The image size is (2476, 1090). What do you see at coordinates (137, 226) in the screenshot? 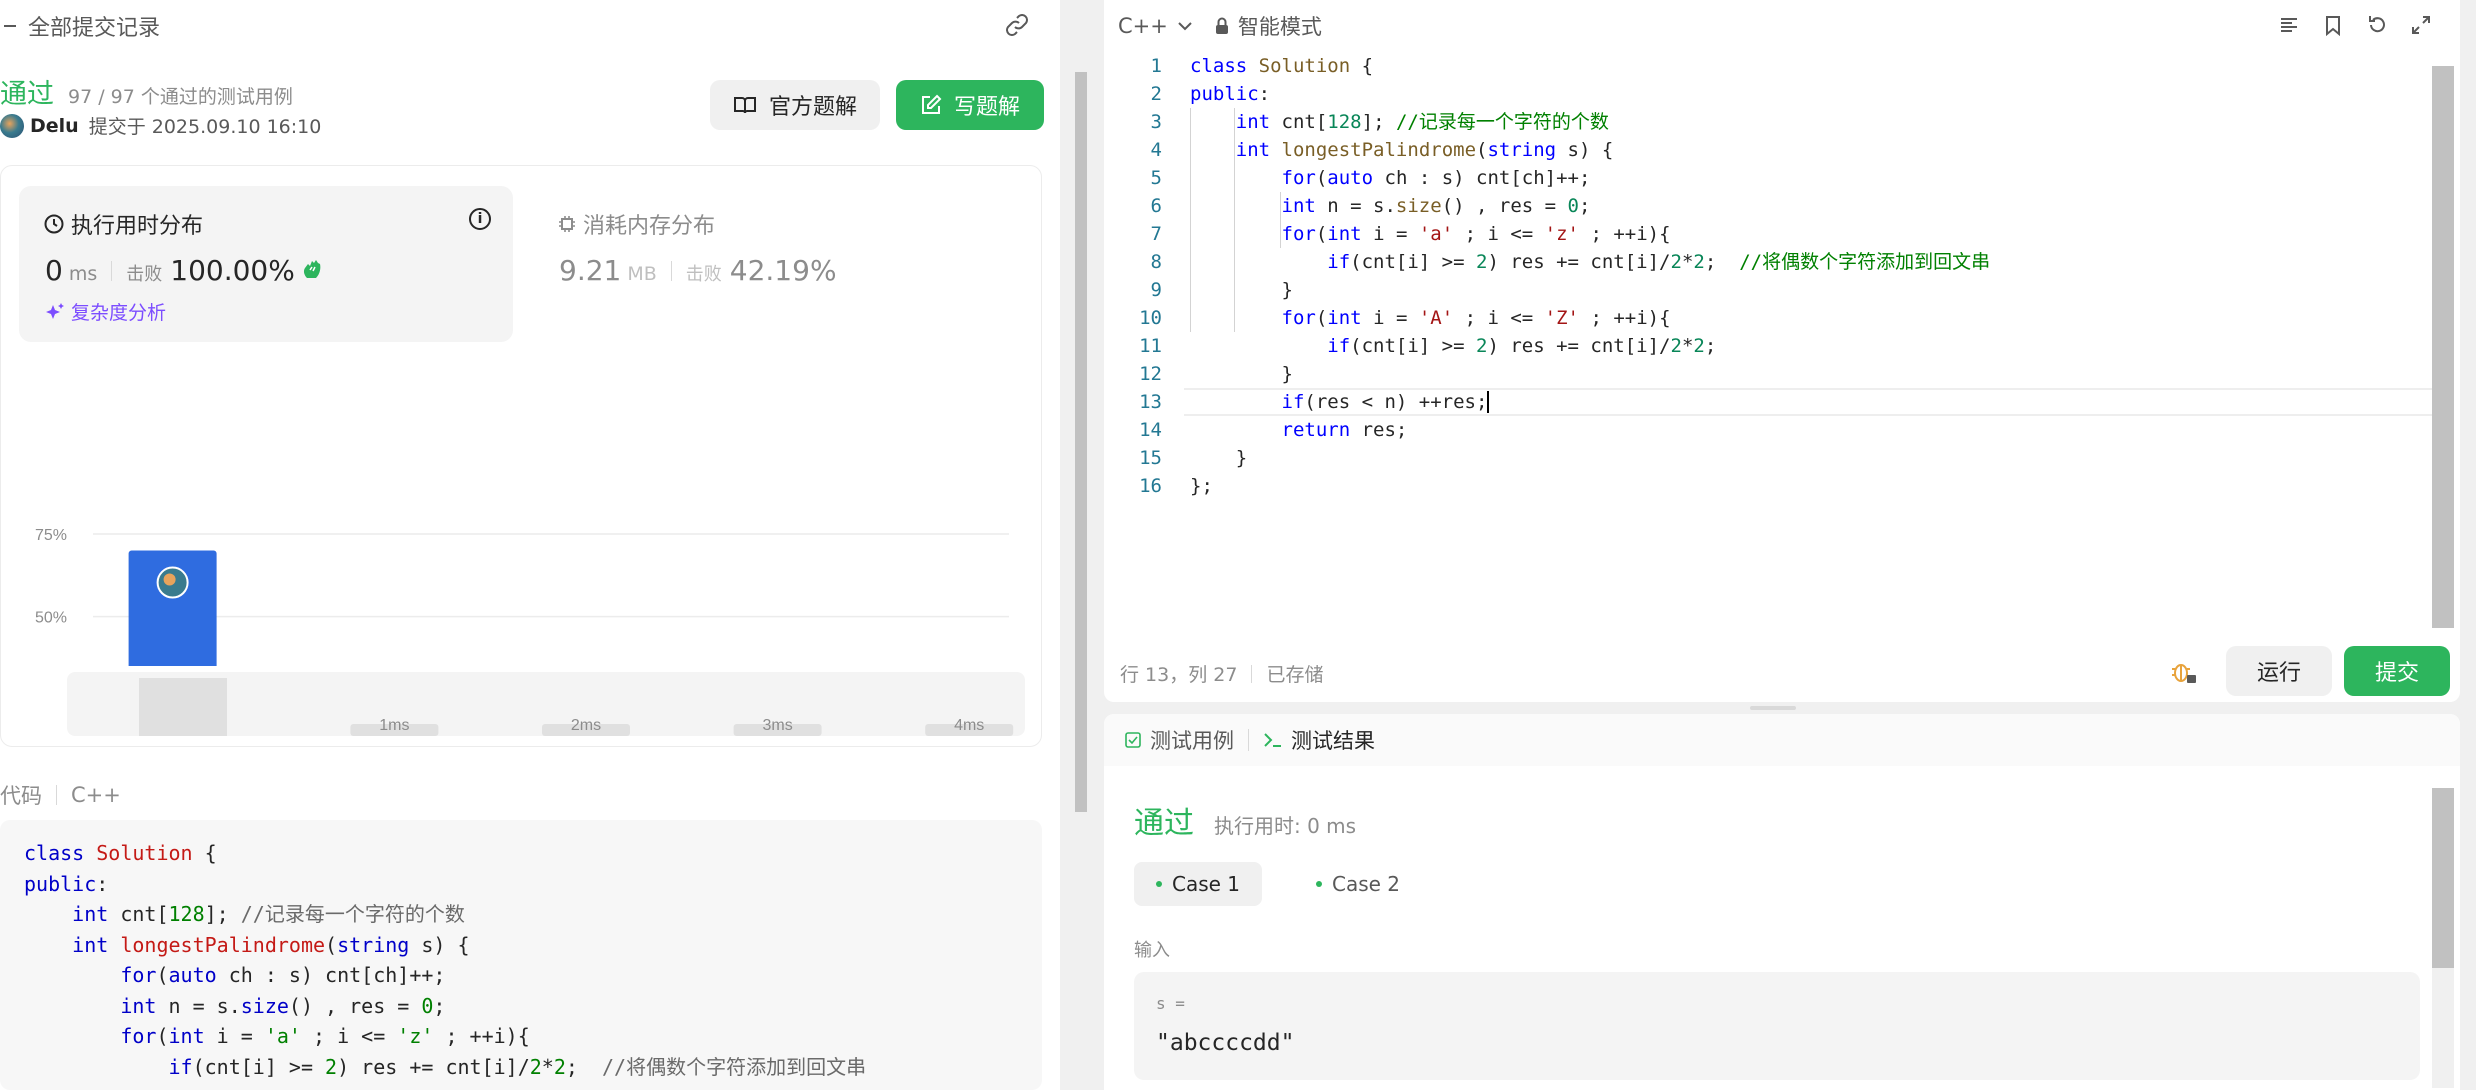
I see `runtime-title-text: 执行用时分布` at bounding box center [137, 226].